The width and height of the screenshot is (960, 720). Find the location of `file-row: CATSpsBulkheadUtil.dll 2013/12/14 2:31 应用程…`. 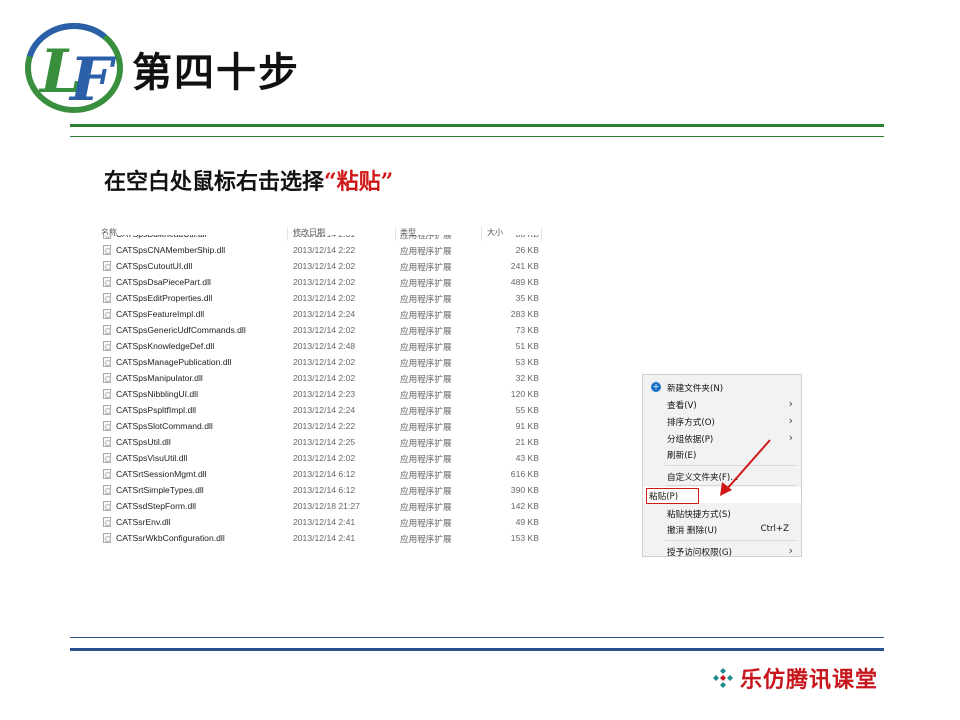

file-row: CATSpsBulkheadUtil.dll 2013/12/14 2:31 应用程… is located at coordinates (321, 238).